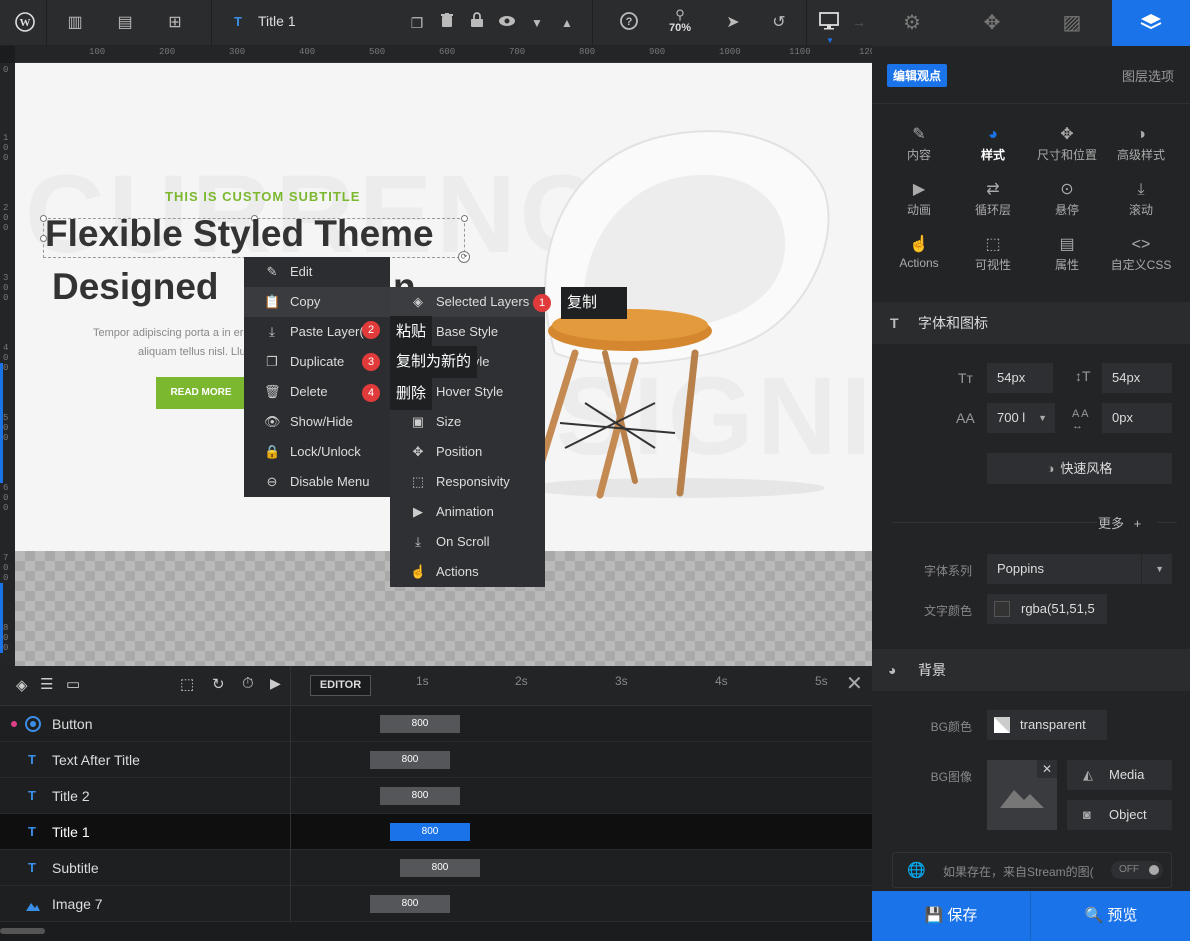 The height and width of the screenshot is (941, 1190). I want to click on layers-icon: ◈, so click(22, 685).